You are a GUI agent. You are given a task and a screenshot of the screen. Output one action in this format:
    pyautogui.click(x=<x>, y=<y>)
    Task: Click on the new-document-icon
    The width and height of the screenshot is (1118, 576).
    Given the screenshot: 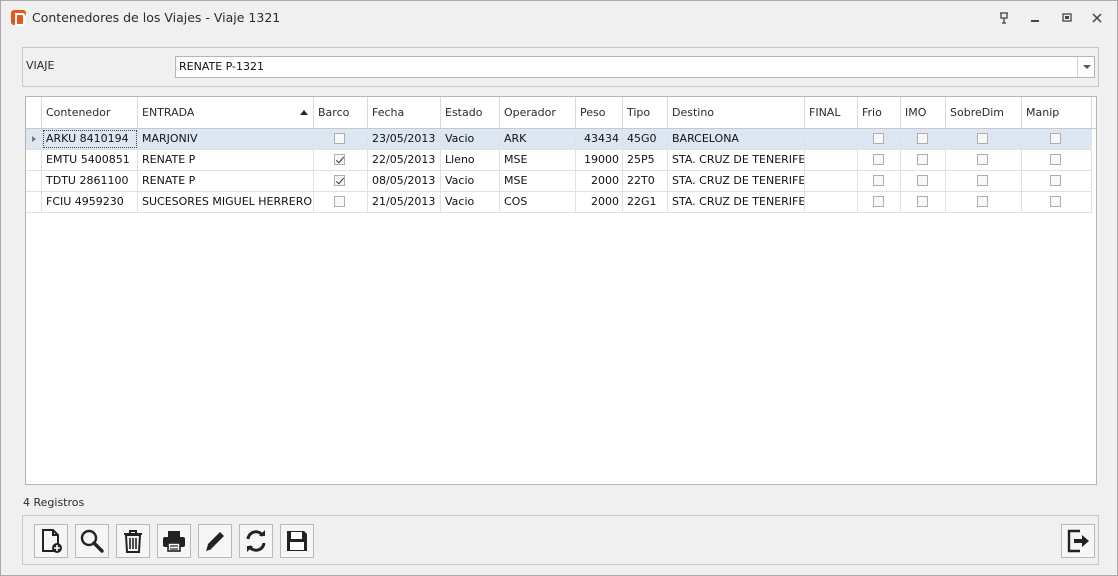 What is the action you would take?
    pyautogui.click(x=52, y=541)
    